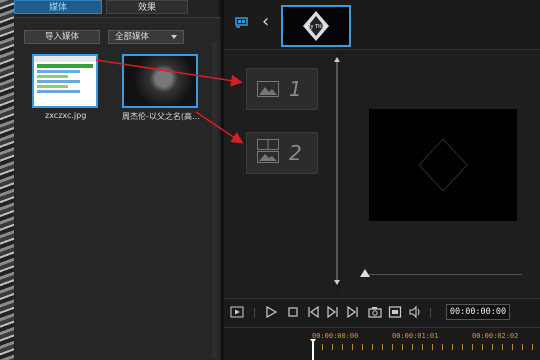 The height and width of the screenshot is (360, 540). Describe the element at coordinates (132, 37) in the screenshot. I see `media-filter-value: 全部媒体` at that location.